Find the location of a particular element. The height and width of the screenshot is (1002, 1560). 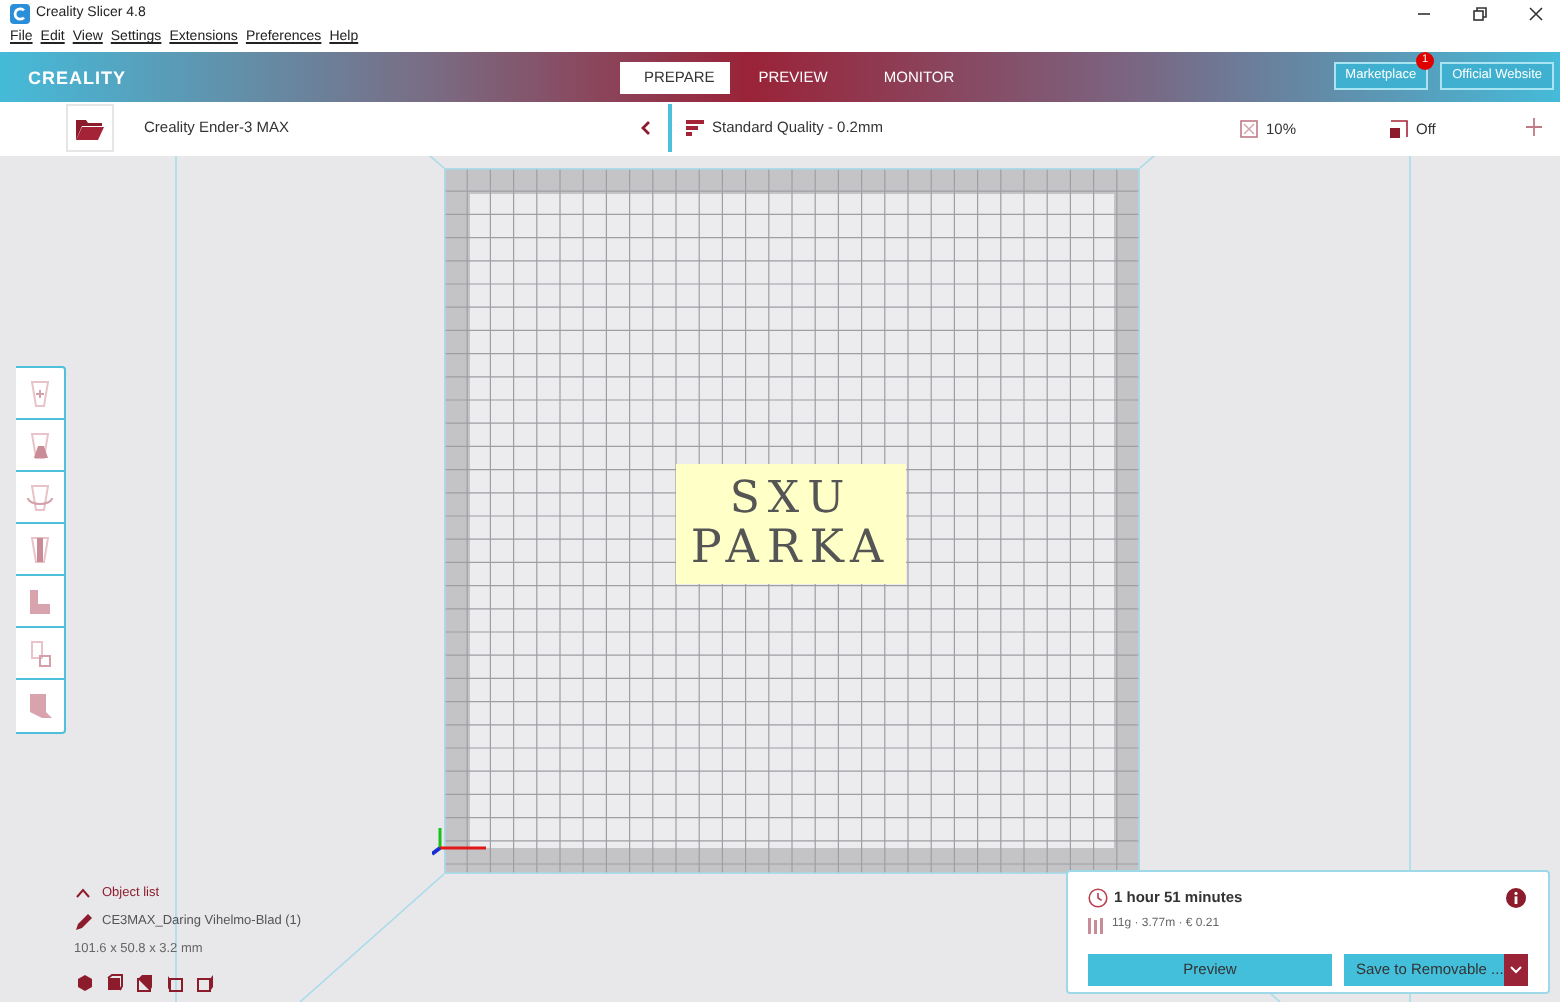

model-plate: SXU PARKA is located at coordinates (791, 524).